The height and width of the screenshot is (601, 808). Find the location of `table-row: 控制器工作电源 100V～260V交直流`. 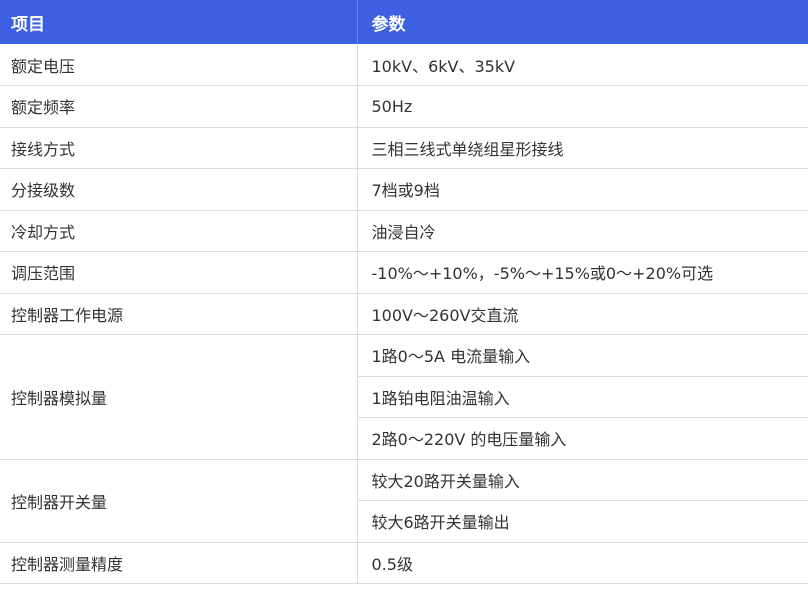

table-row: 控制器工作电源 100V～260V交直流 is located at coordinates (404, 314).